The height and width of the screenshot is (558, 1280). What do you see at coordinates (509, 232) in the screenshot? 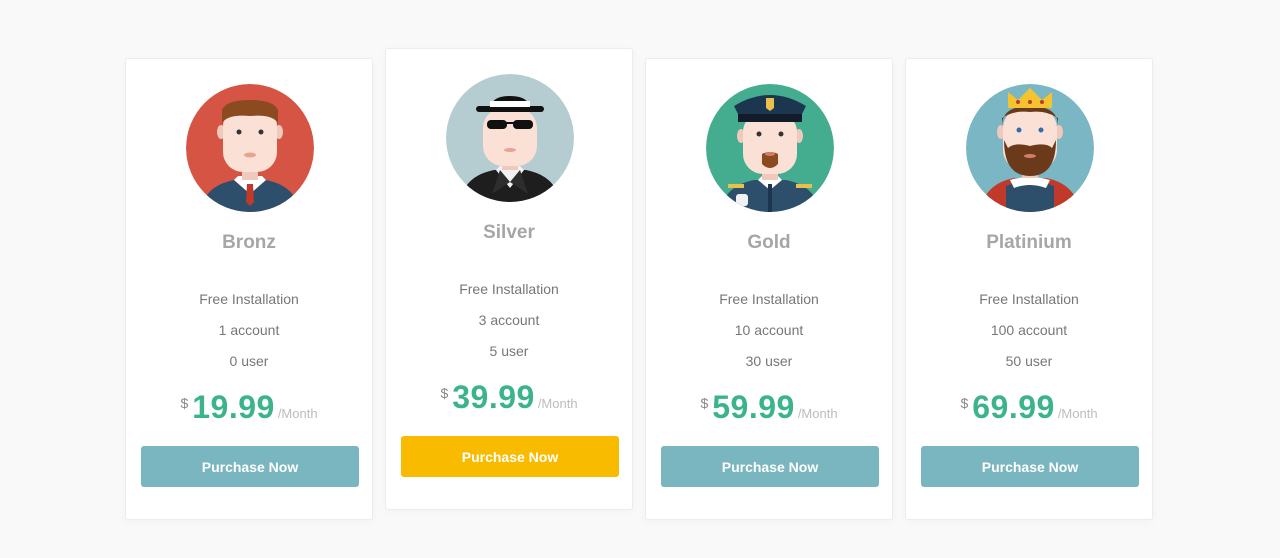
I see `plan-name: Silver` at bounding box center [509, 232].